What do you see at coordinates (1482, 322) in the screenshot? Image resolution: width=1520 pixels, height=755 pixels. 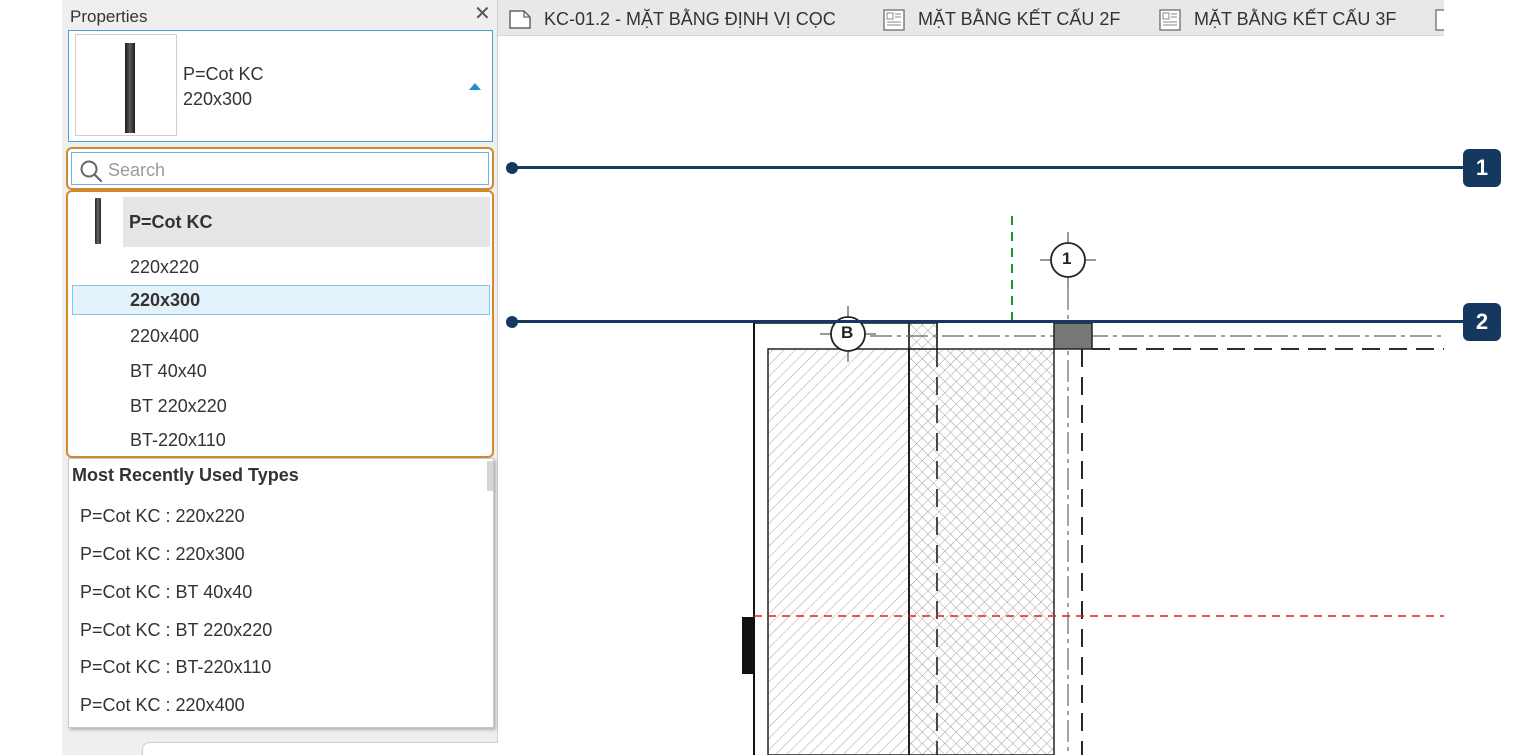 I see `callout-badge-2: 2` at bounding box center [1482, 322].